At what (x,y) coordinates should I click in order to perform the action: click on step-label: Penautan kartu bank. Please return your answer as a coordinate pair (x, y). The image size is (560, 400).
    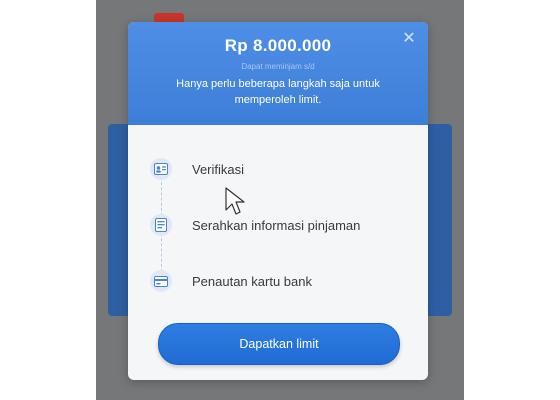
    Looking at the image, I should click on (252, 281).